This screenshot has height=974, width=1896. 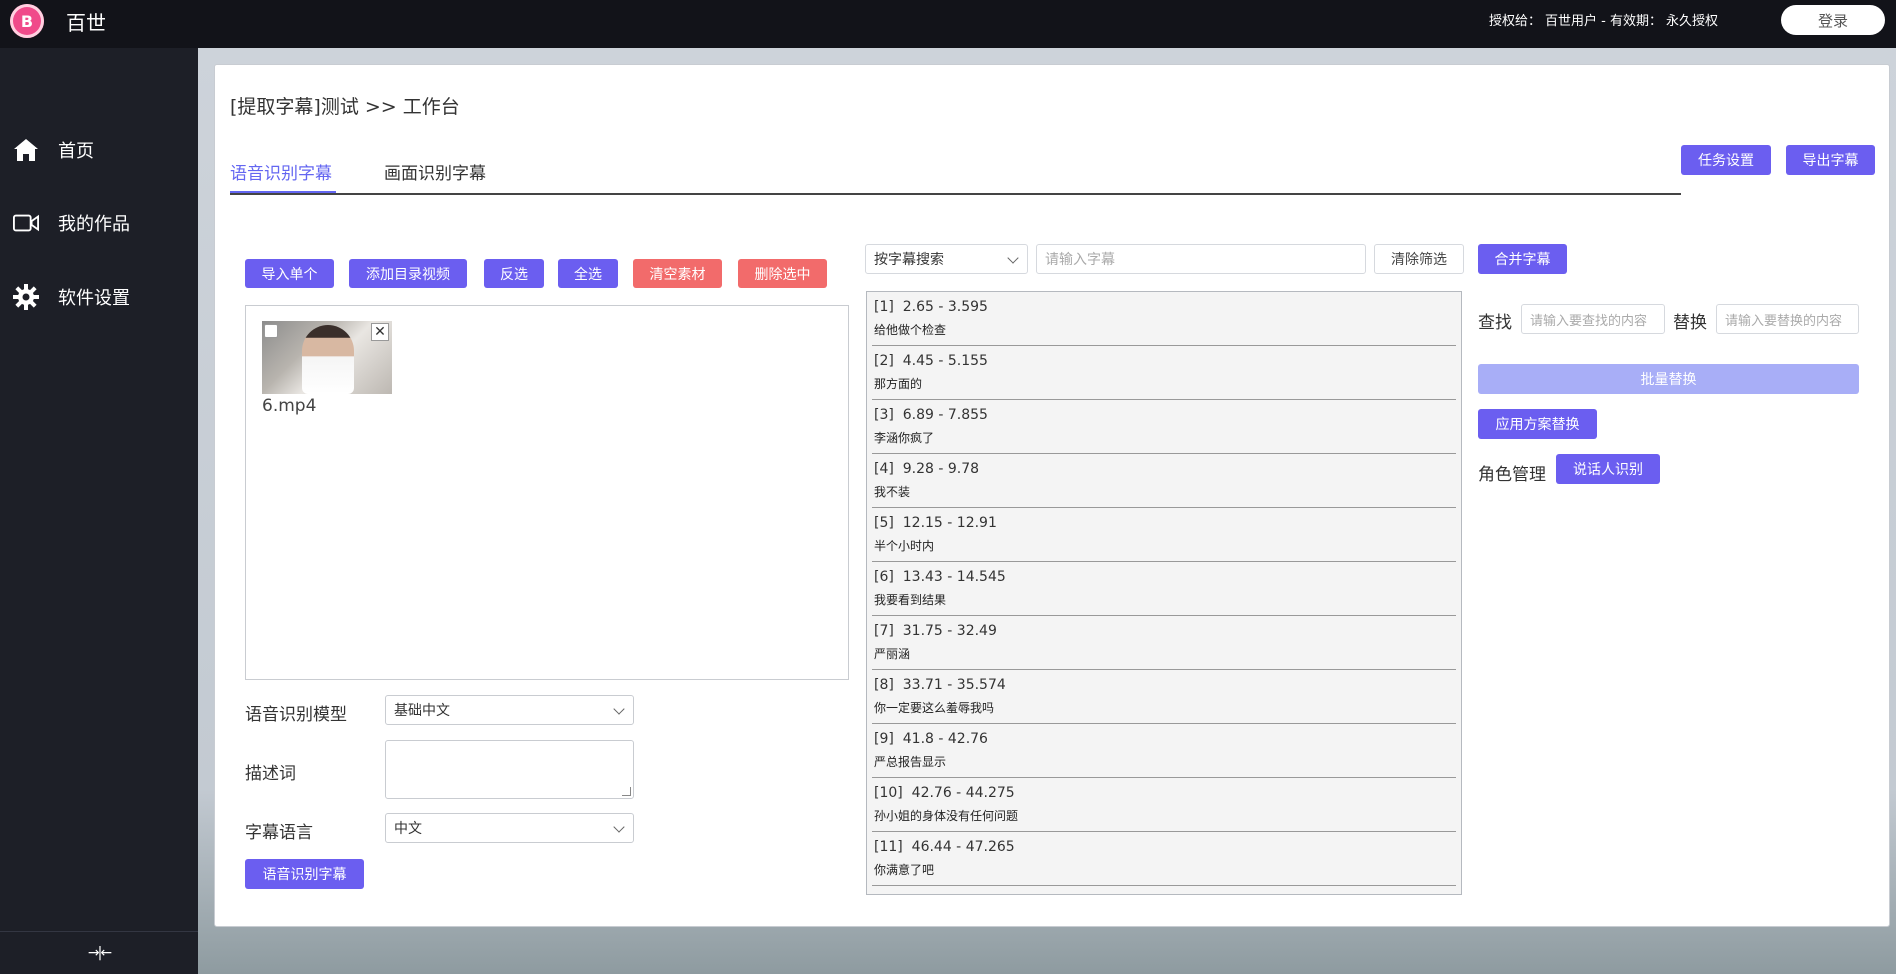 What do you see at coordinates (940, 577) in the screenshot?
I see `subtitle-time: [6] 13.43 - 14.545` at bounding box center [940, 577].